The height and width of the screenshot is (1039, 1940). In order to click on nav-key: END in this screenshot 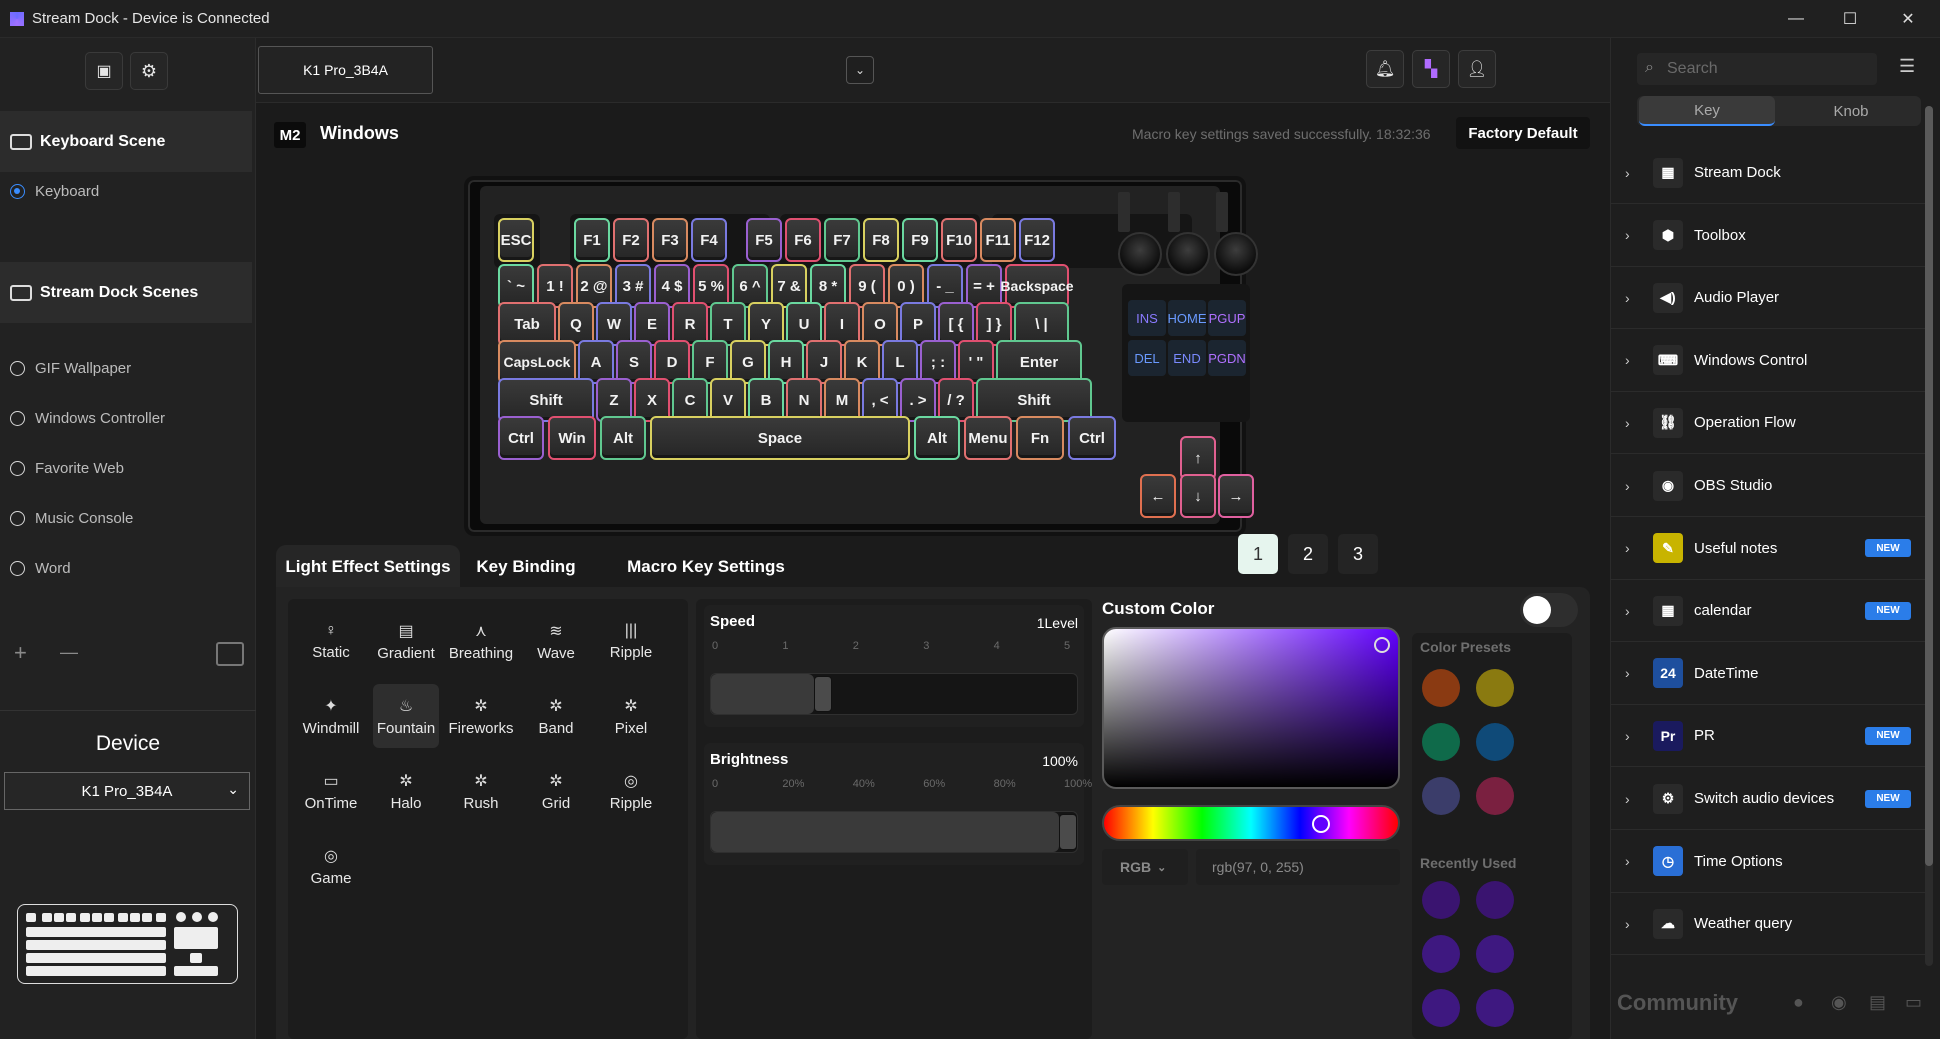, I will do `click(1187, 358)`.